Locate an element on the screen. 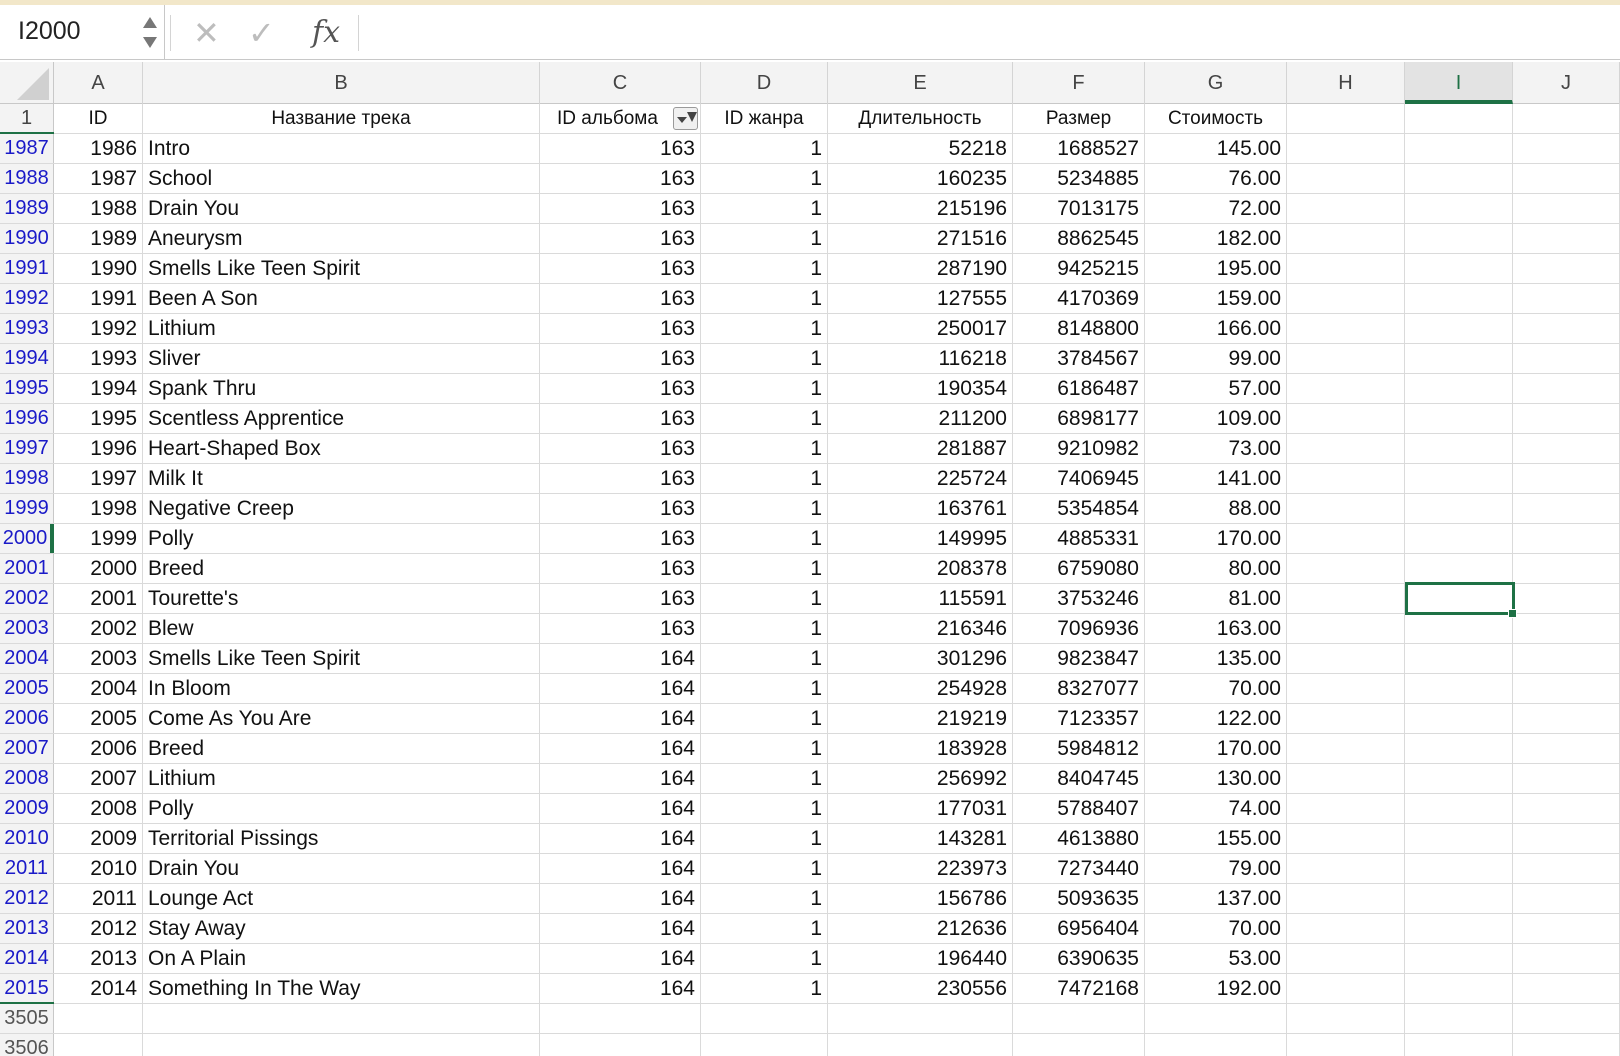  table-cell: Intro is located at coordinates (341, 148).